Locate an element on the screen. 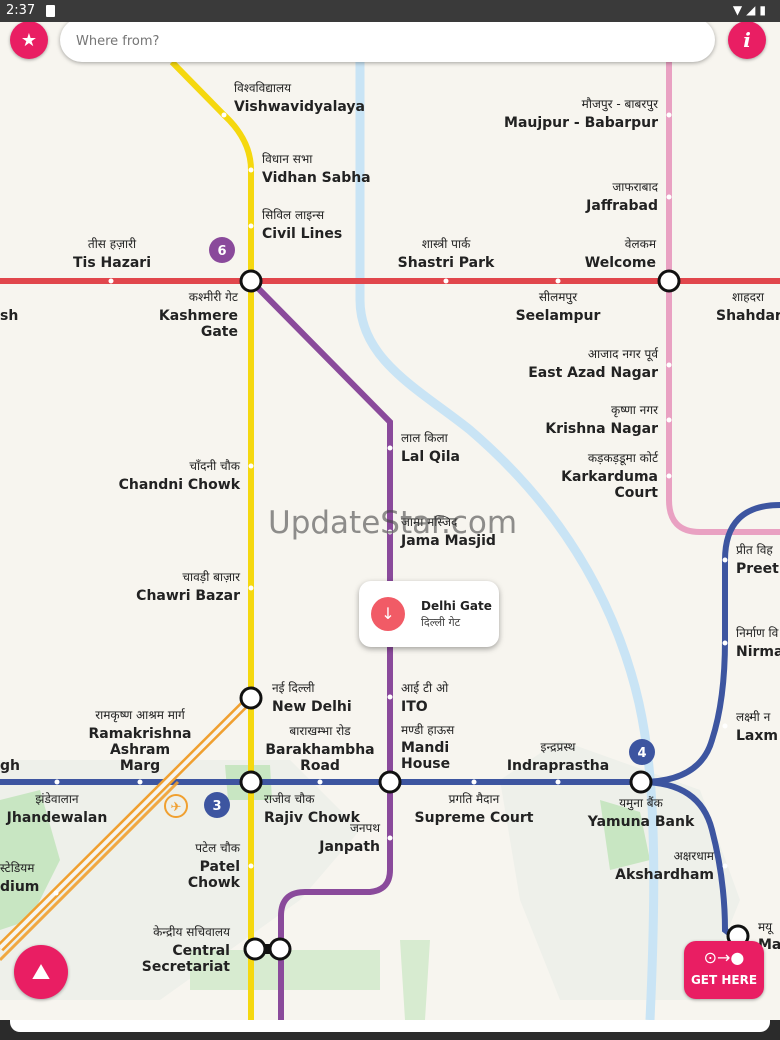  station-label: Kashmere is located at coordinates (198, 316).